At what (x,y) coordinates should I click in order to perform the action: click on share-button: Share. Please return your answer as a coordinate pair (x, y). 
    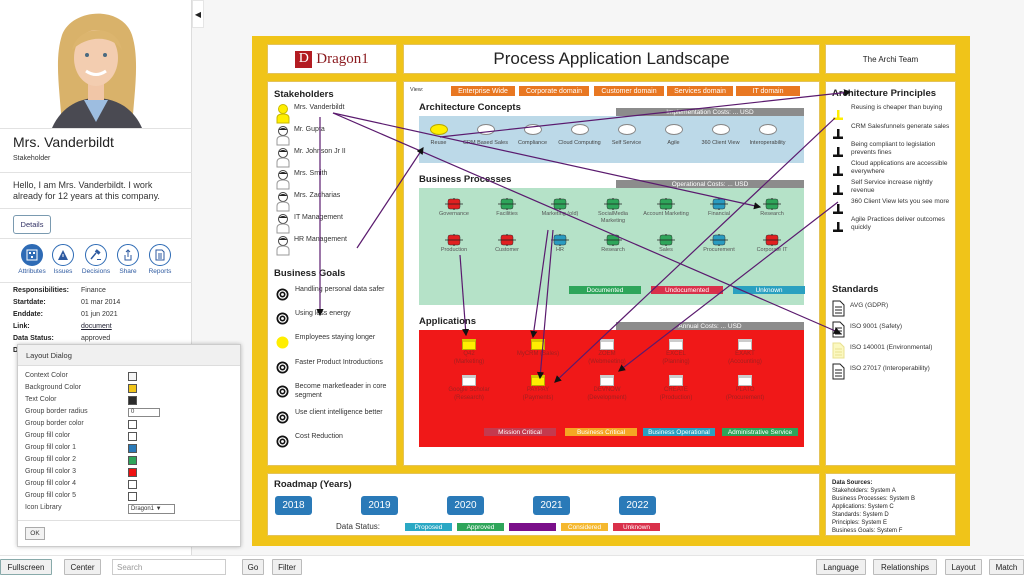
    Looking at the image, I should click on (128, 259).